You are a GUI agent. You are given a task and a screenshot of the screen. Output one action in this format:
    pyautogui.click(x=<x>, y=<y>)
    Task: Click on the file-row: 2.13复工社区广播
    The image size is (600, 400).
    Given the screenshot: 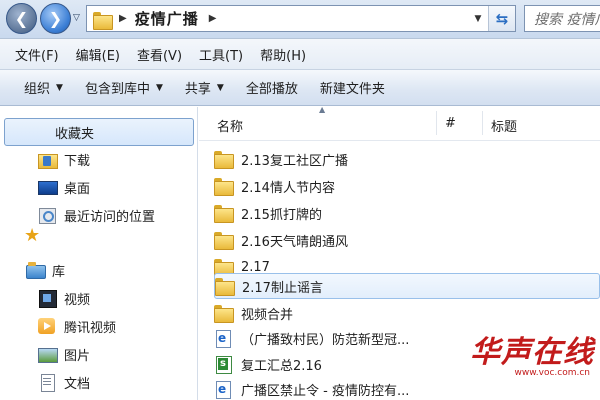 What is the action you would take?
    pyautogui.click(x=407, y=159)
    